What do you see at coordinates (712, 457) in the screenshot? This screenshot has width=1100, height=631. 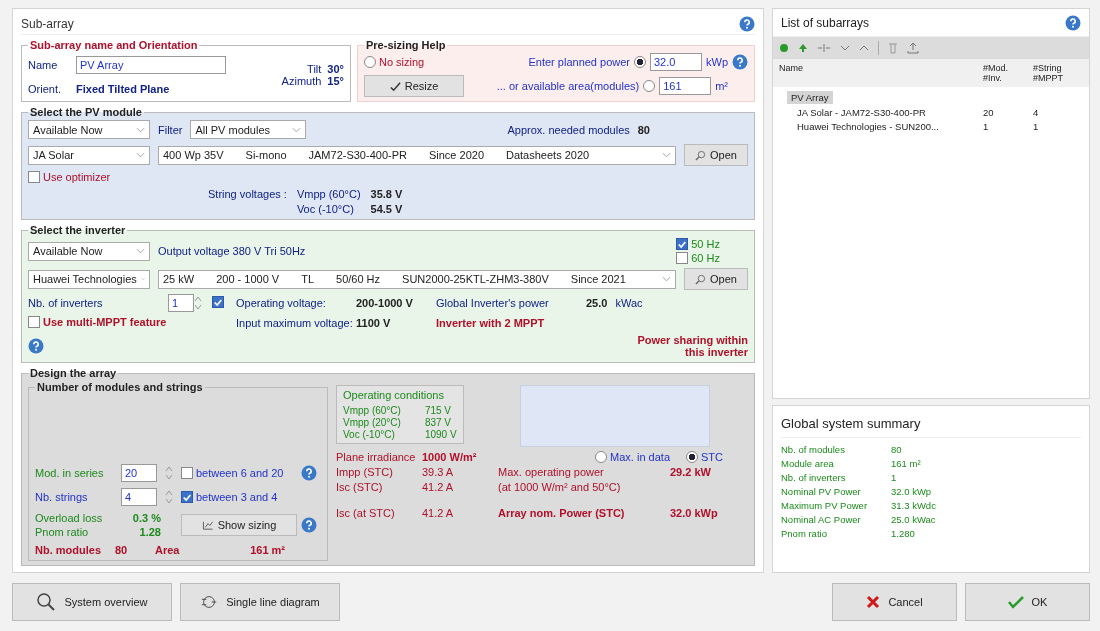 I see `radio-label: STC` at bounding box center [712, 457].